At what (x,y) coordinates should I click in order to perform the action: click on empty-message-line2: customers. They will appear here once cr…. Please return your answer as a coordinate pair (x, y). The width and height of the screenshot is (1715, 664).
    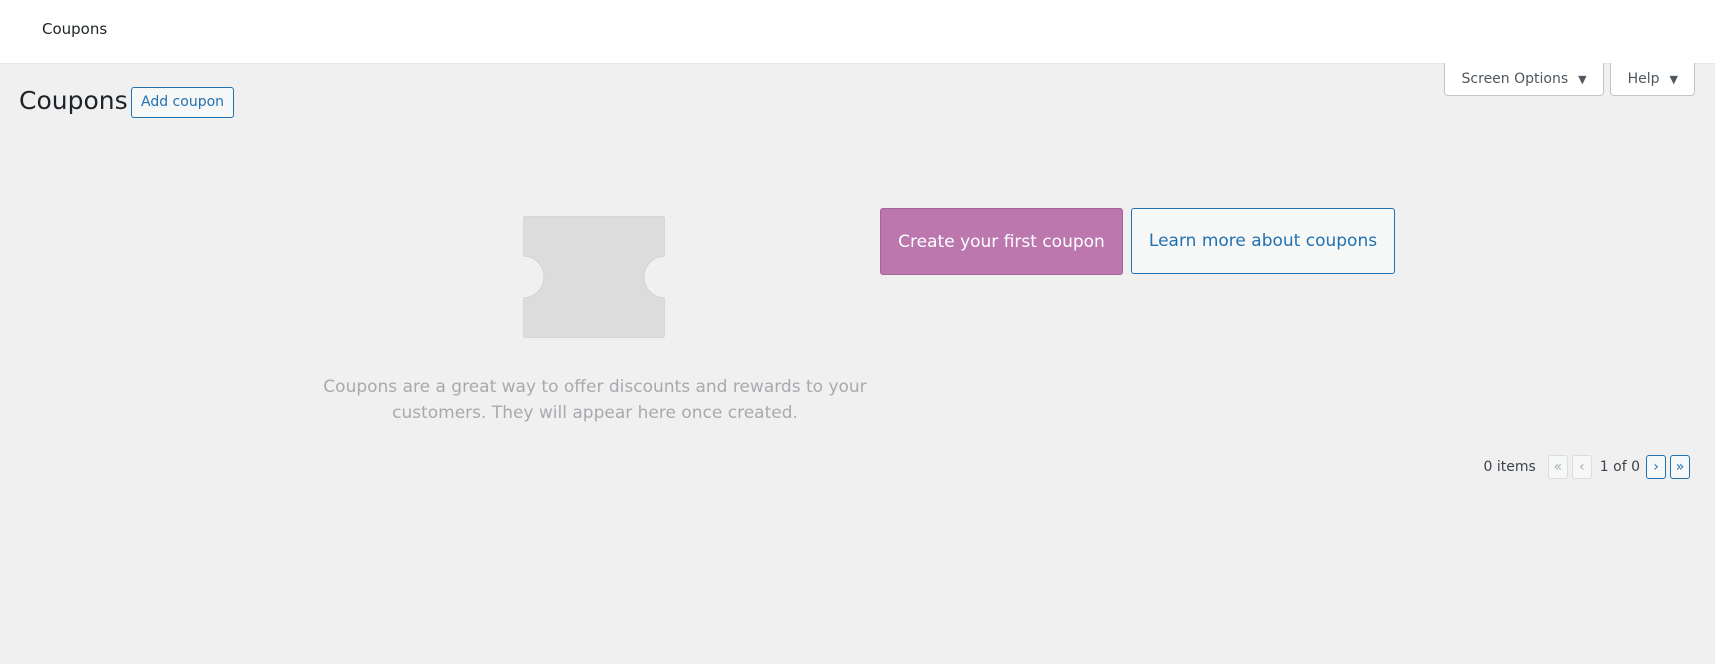
    Looking at the image, I should click on (595, 413).